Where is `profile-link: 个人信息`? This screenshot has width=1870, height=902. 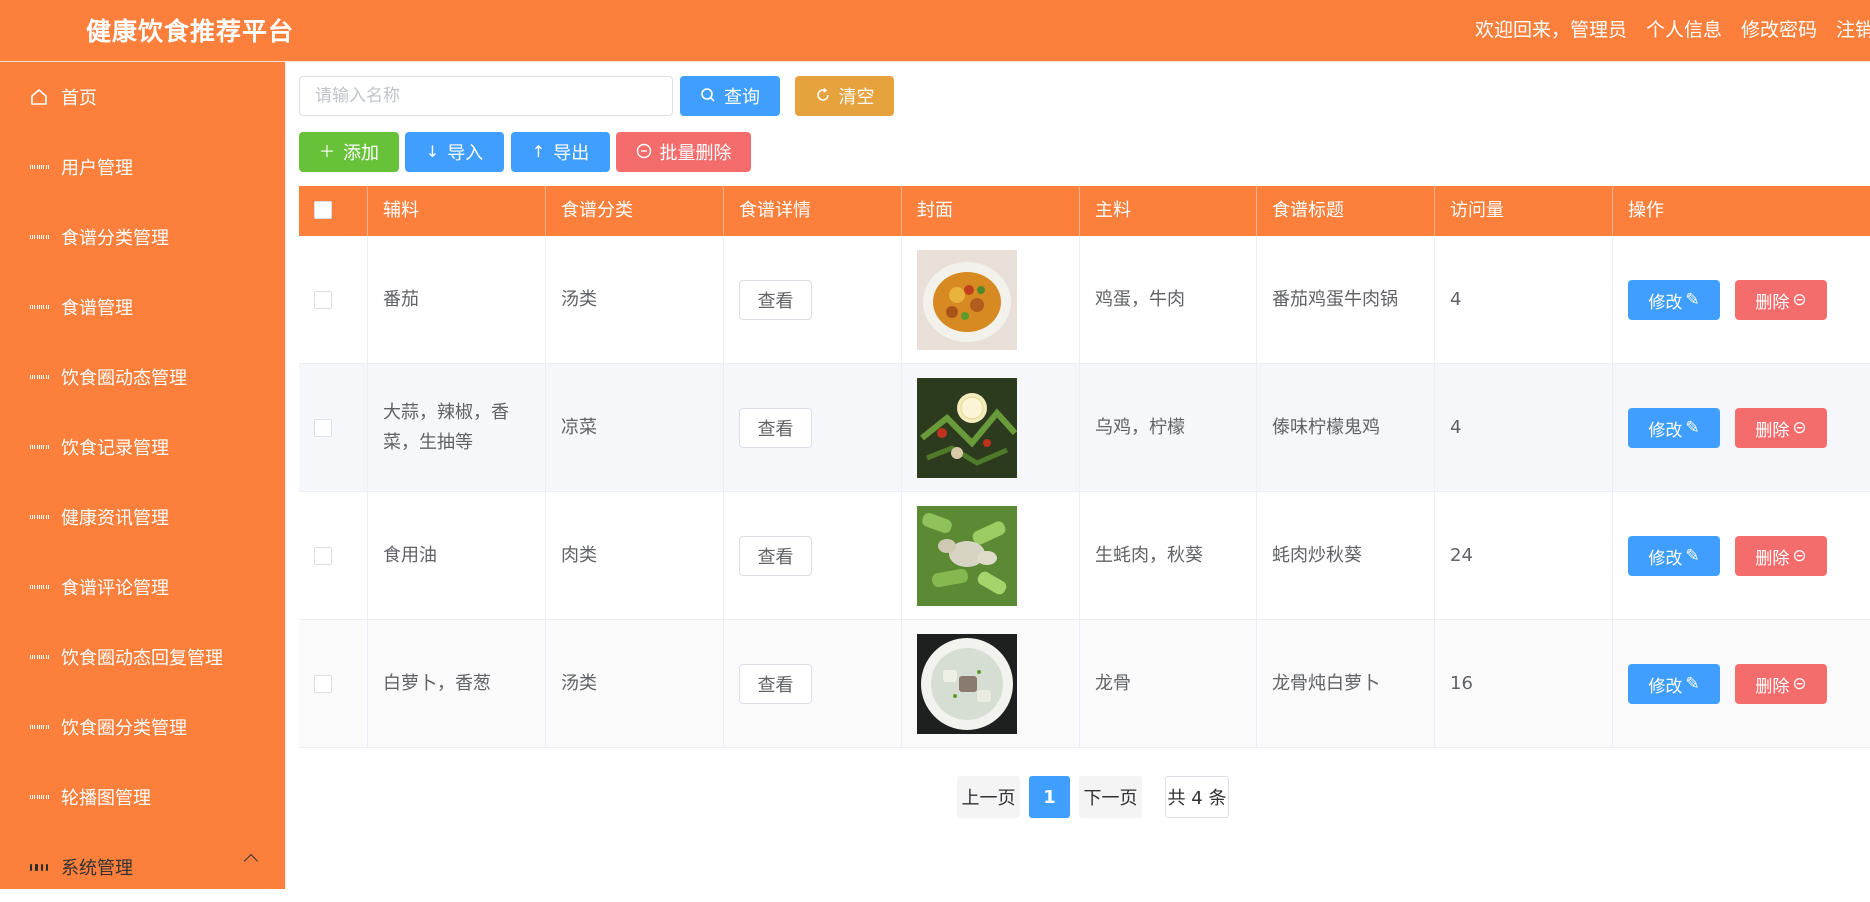
profile-link: 个人信息 is located at coordinates (1684, 28).